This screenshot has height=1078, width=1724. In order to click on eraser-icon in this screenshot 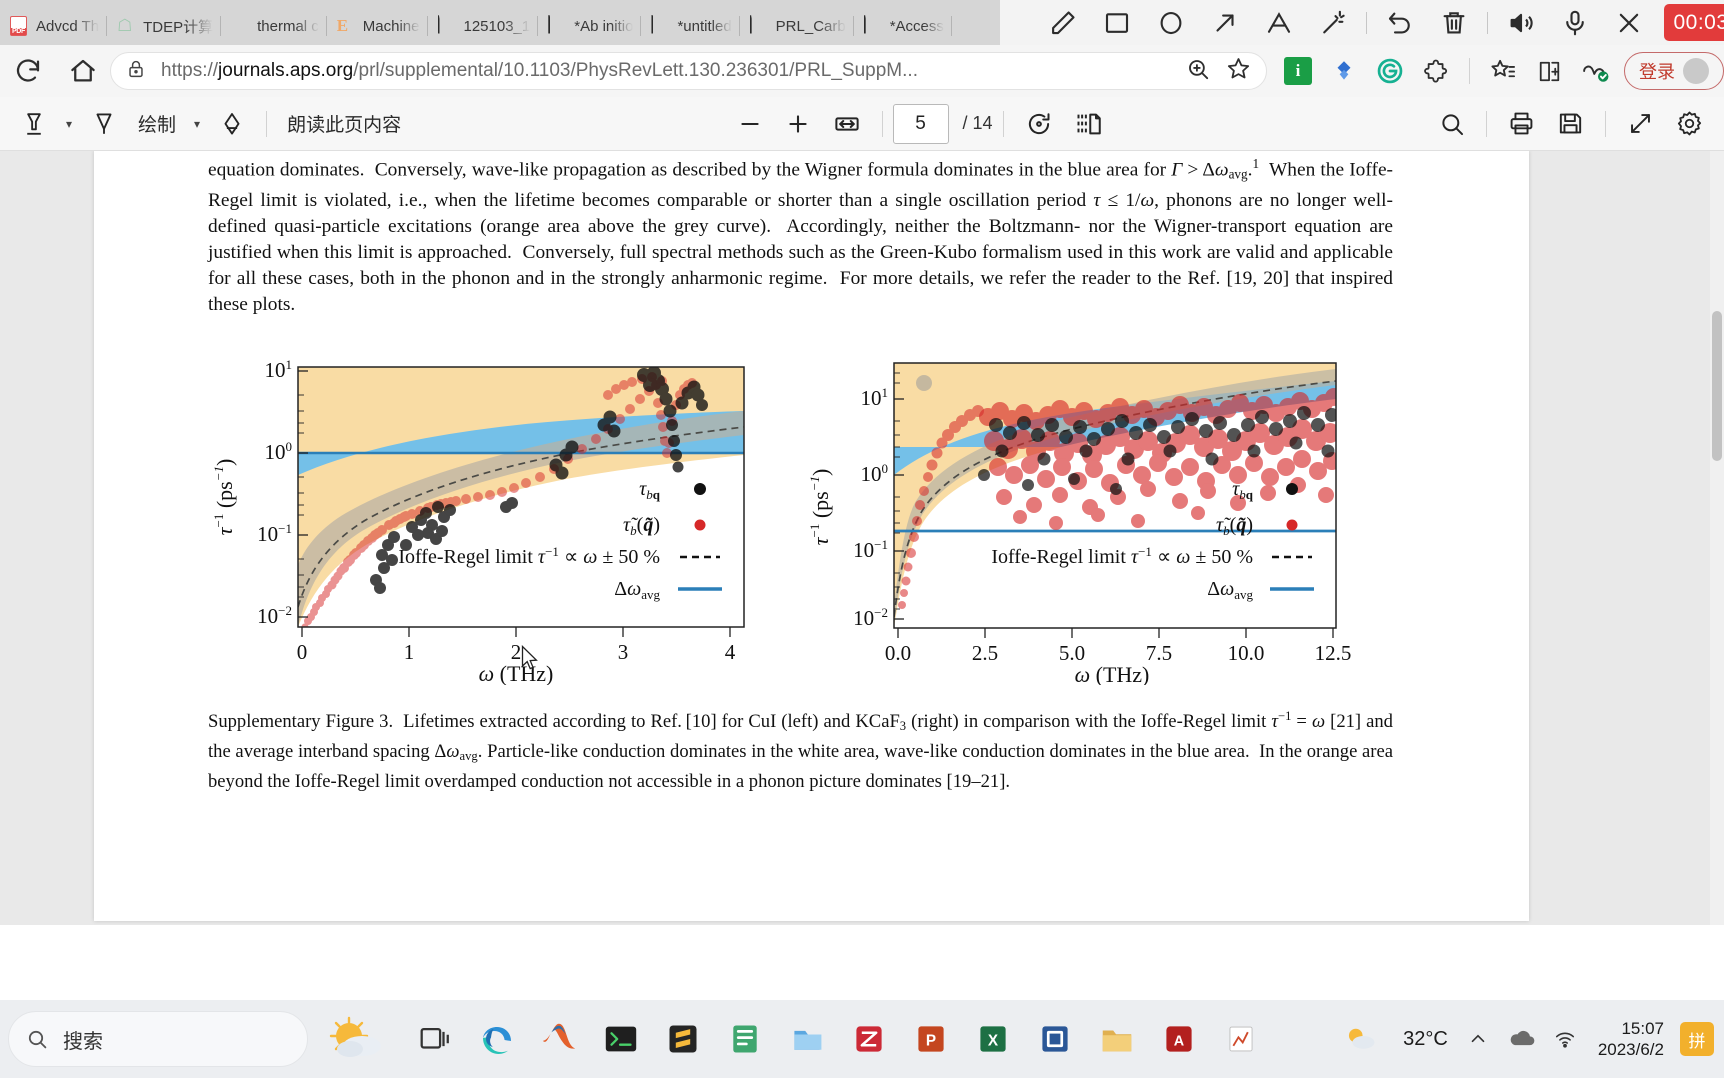, I will do `click(232, 124)`.